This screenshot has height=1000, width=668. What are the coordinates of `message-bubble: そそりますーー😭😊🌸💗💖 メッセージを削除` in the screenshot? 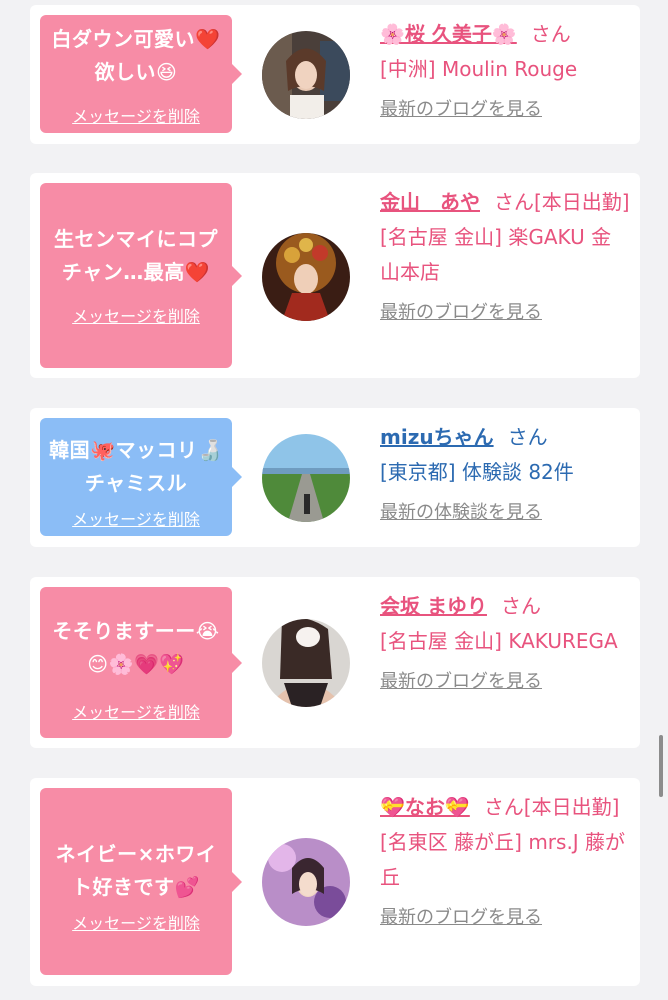 It's located at (141, 662).